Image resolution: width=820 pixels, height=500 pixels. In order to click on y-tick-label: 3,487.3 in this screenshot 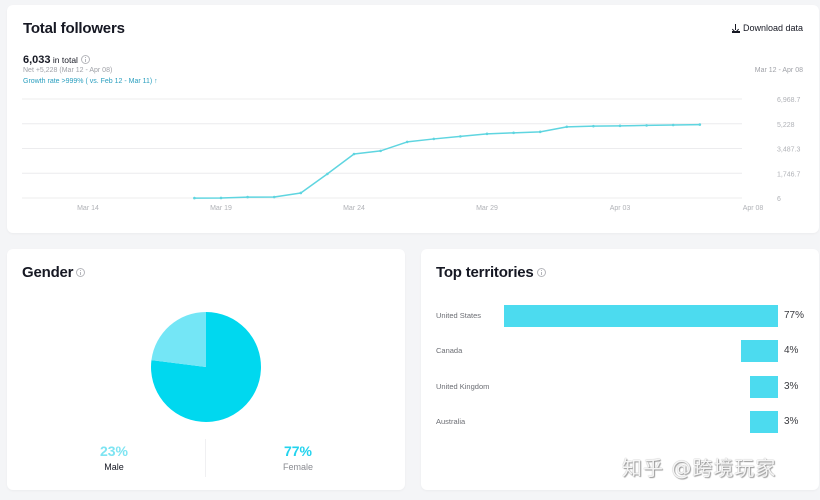, I will do `click(788, 150)`.